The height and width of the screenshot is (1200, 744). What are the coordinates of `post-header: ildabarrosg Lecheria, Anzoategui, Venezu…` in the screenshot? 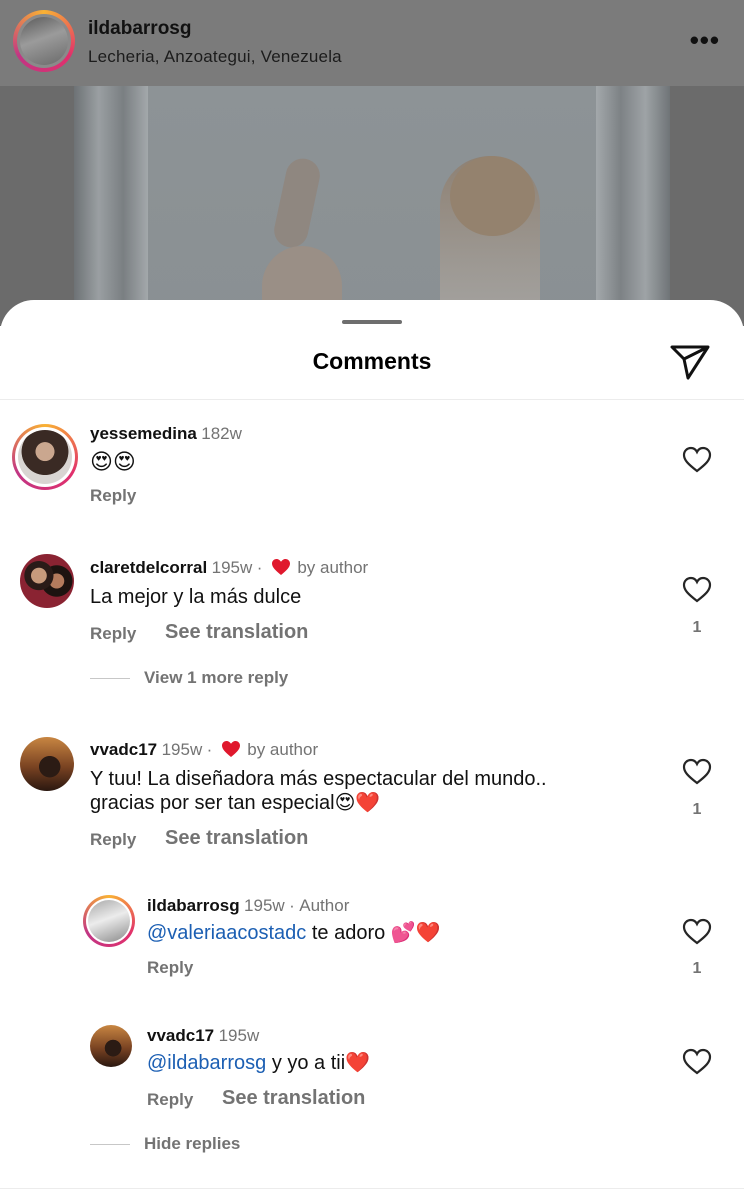 It's located at (372, 43).